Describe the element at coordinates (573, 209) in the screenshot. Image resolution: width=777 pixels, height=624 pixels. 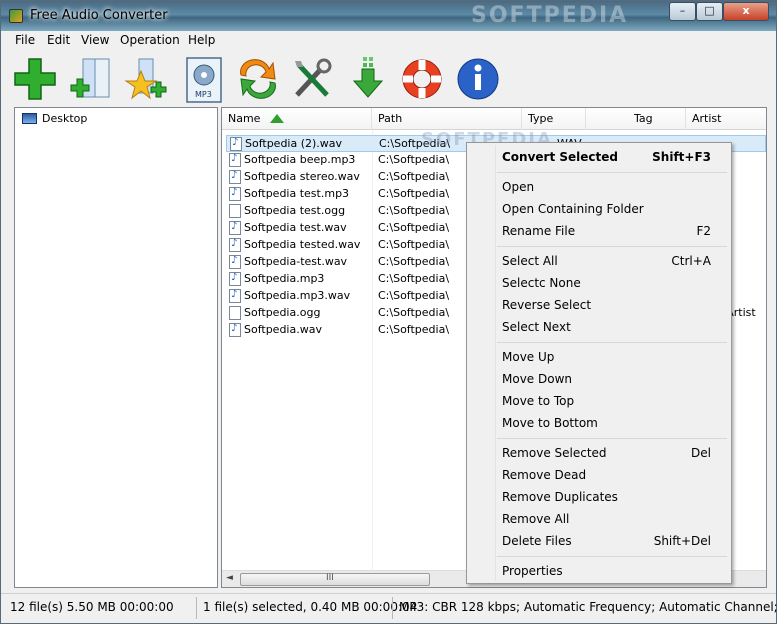
I see `menu-item-label: Open Containing Folder` at that location.